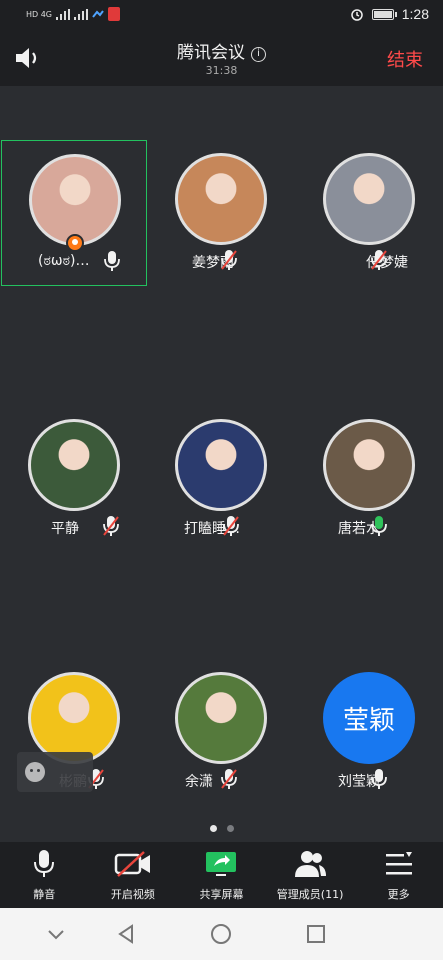 Image resolution: width=443 pixels, height=960 pixels. Describe the element at coordinates (98, 14) in the screenshot. I see `data-sync-icon` at that location.